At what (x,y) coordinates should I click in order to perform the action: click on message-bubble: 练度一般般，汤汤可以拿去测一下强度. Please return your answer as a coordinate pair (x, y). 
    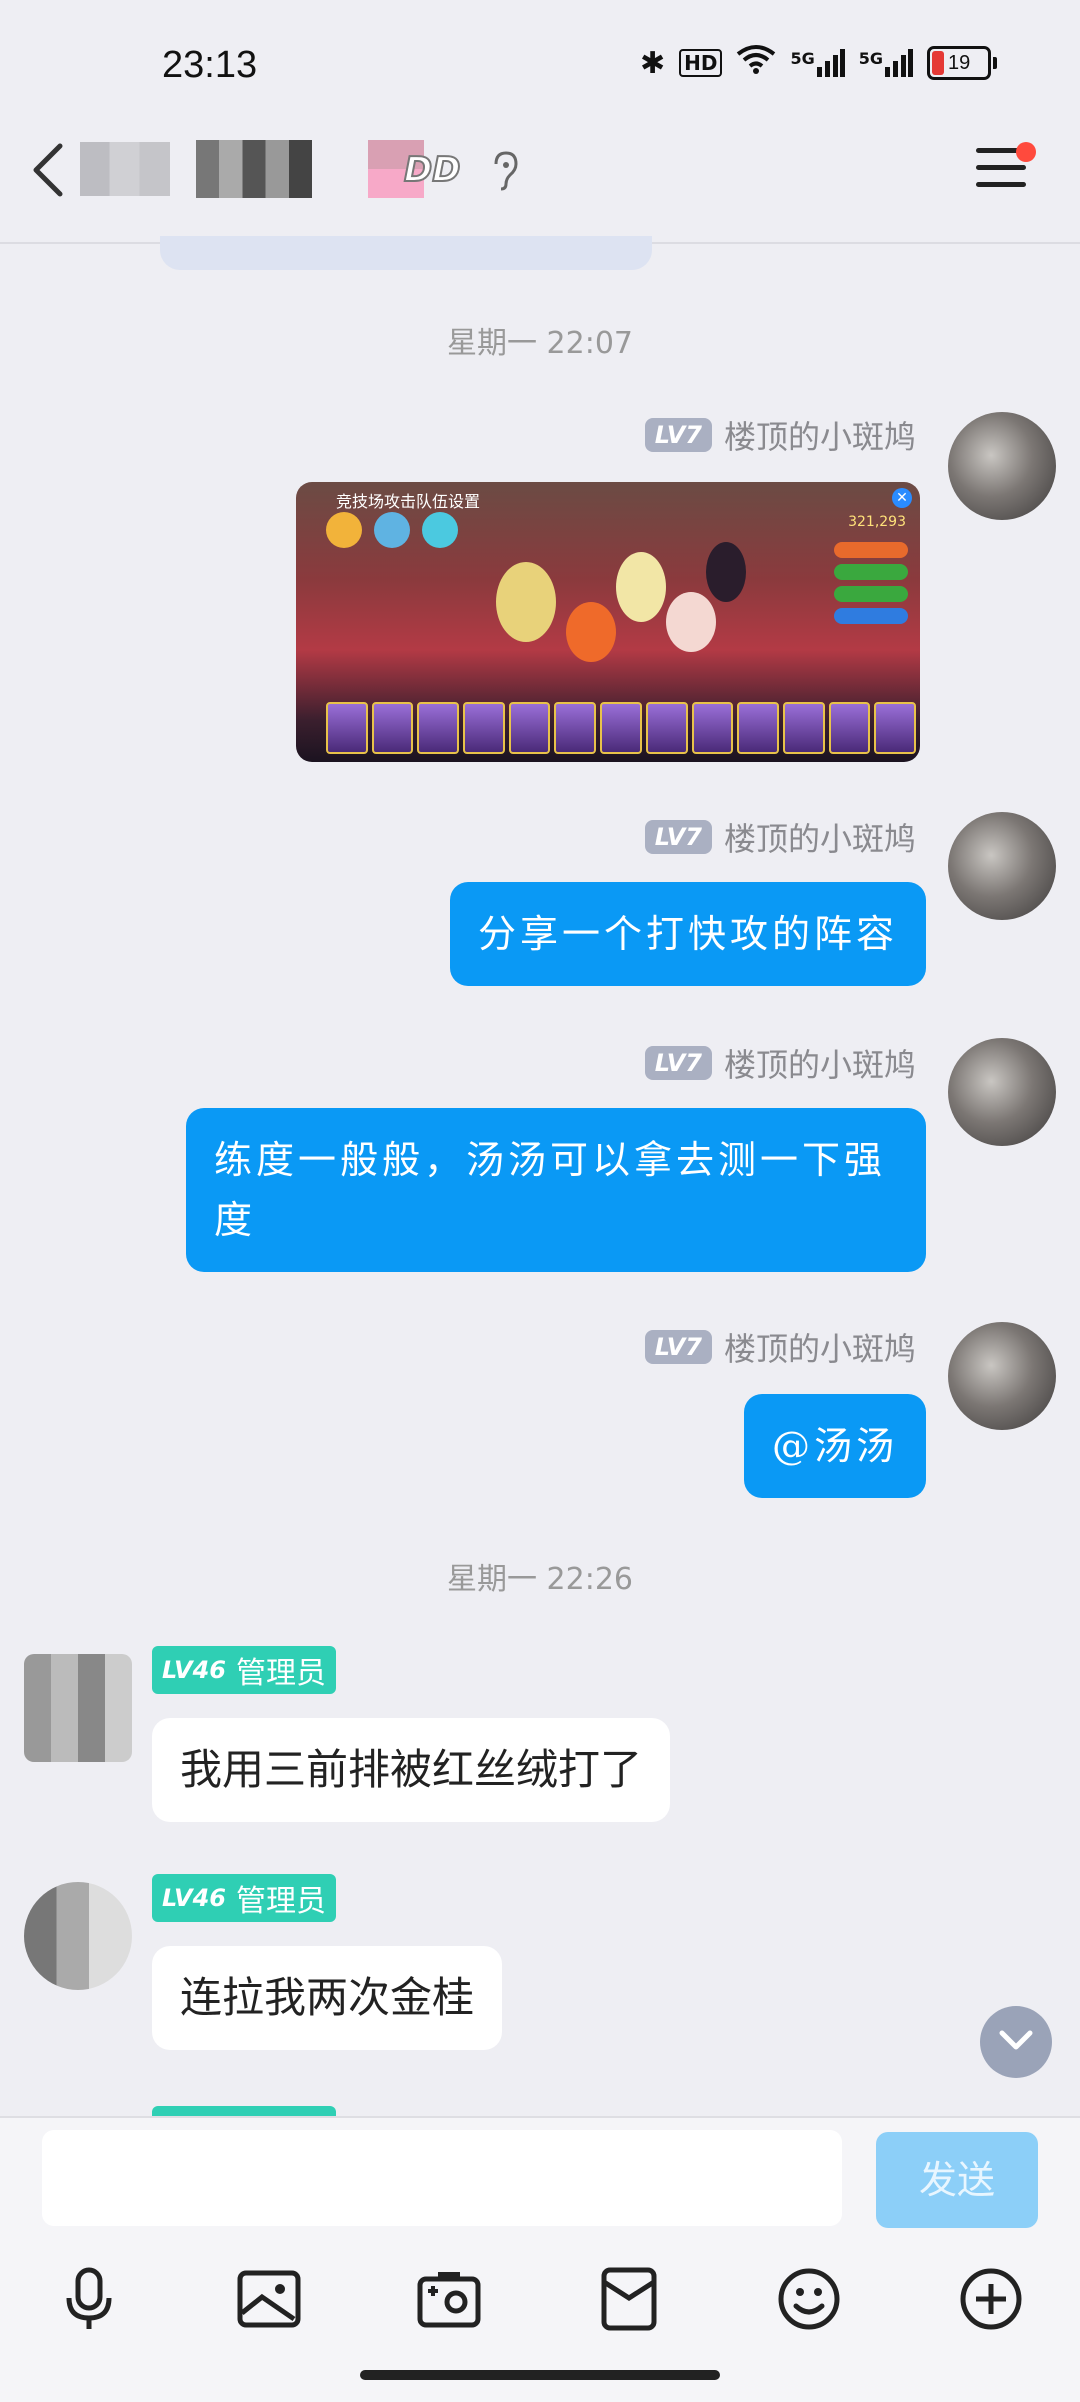
    Looking at the image, I should click on (556, 1190).